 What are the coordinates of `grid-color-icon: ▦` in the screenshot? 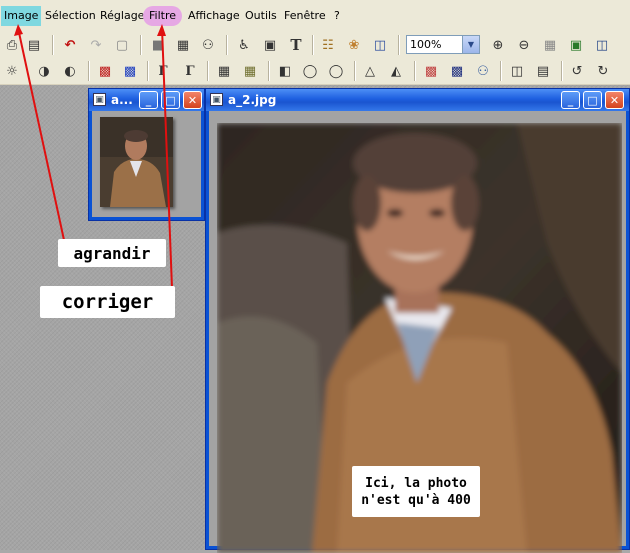 It's located at (250, 71).